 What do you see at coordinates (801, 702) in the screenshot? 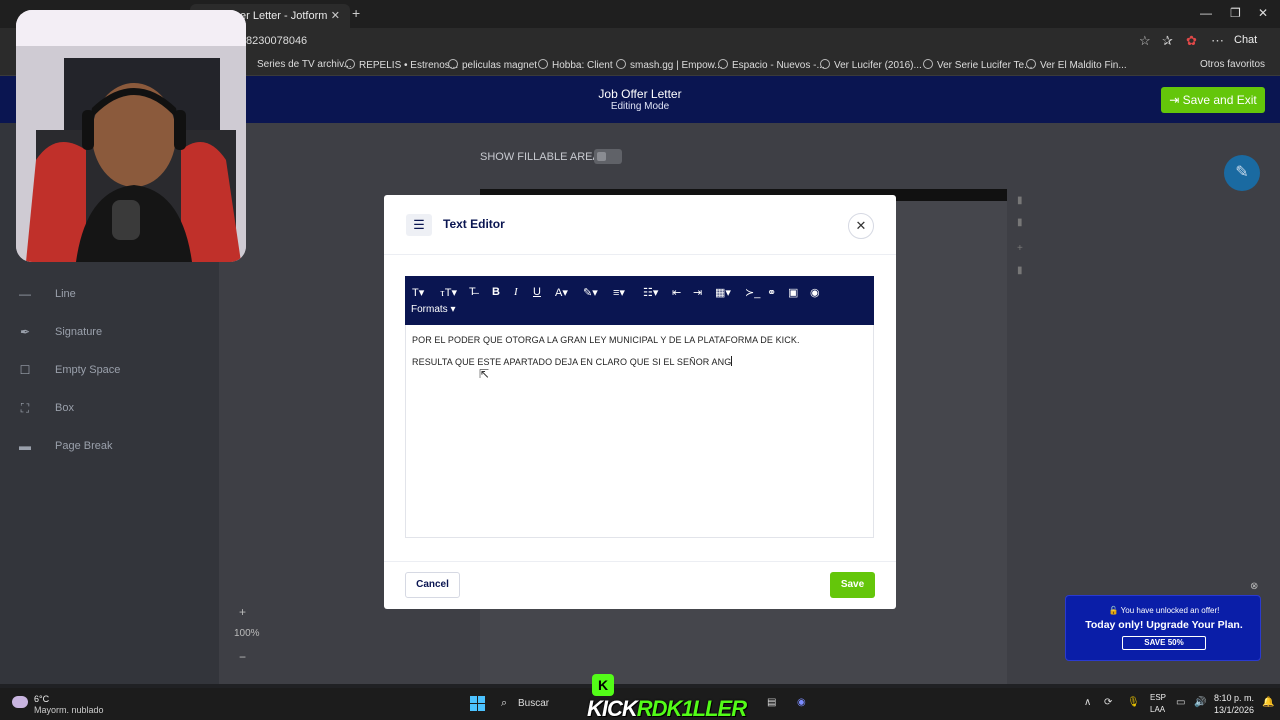
I see `discord-icon: ◉` at bounding box center [801, 702].